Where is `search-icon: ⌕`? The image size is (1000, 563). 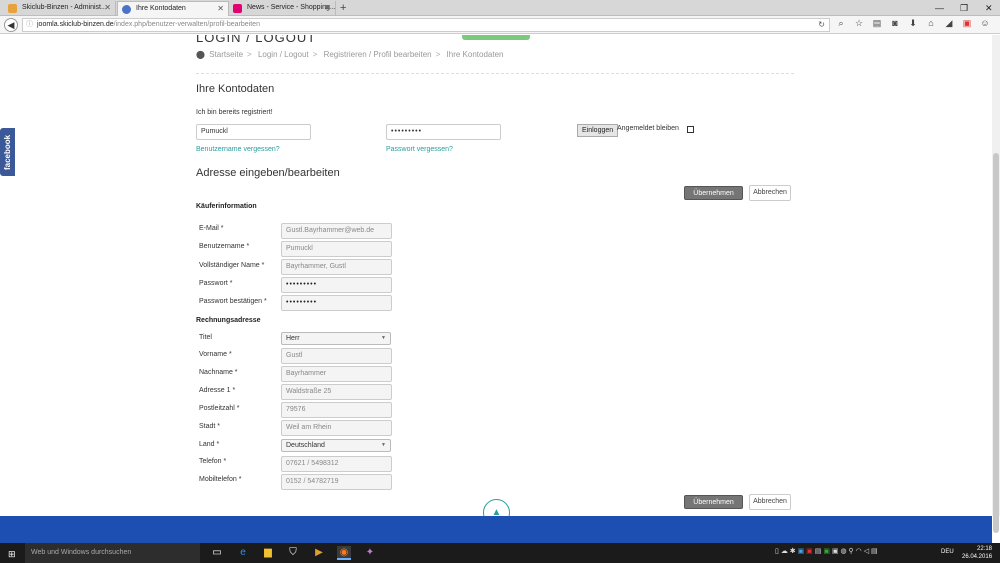 search-icon: ⌕ is located at coordinates (841, 23).